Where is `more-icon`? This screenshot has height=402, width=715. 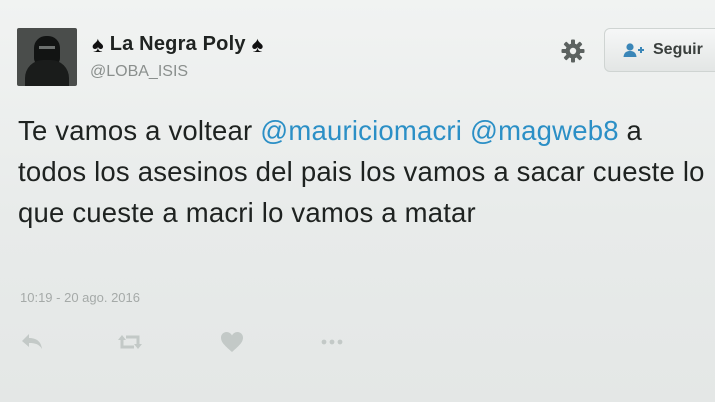
more-icon is located at coordinates (332, 342).